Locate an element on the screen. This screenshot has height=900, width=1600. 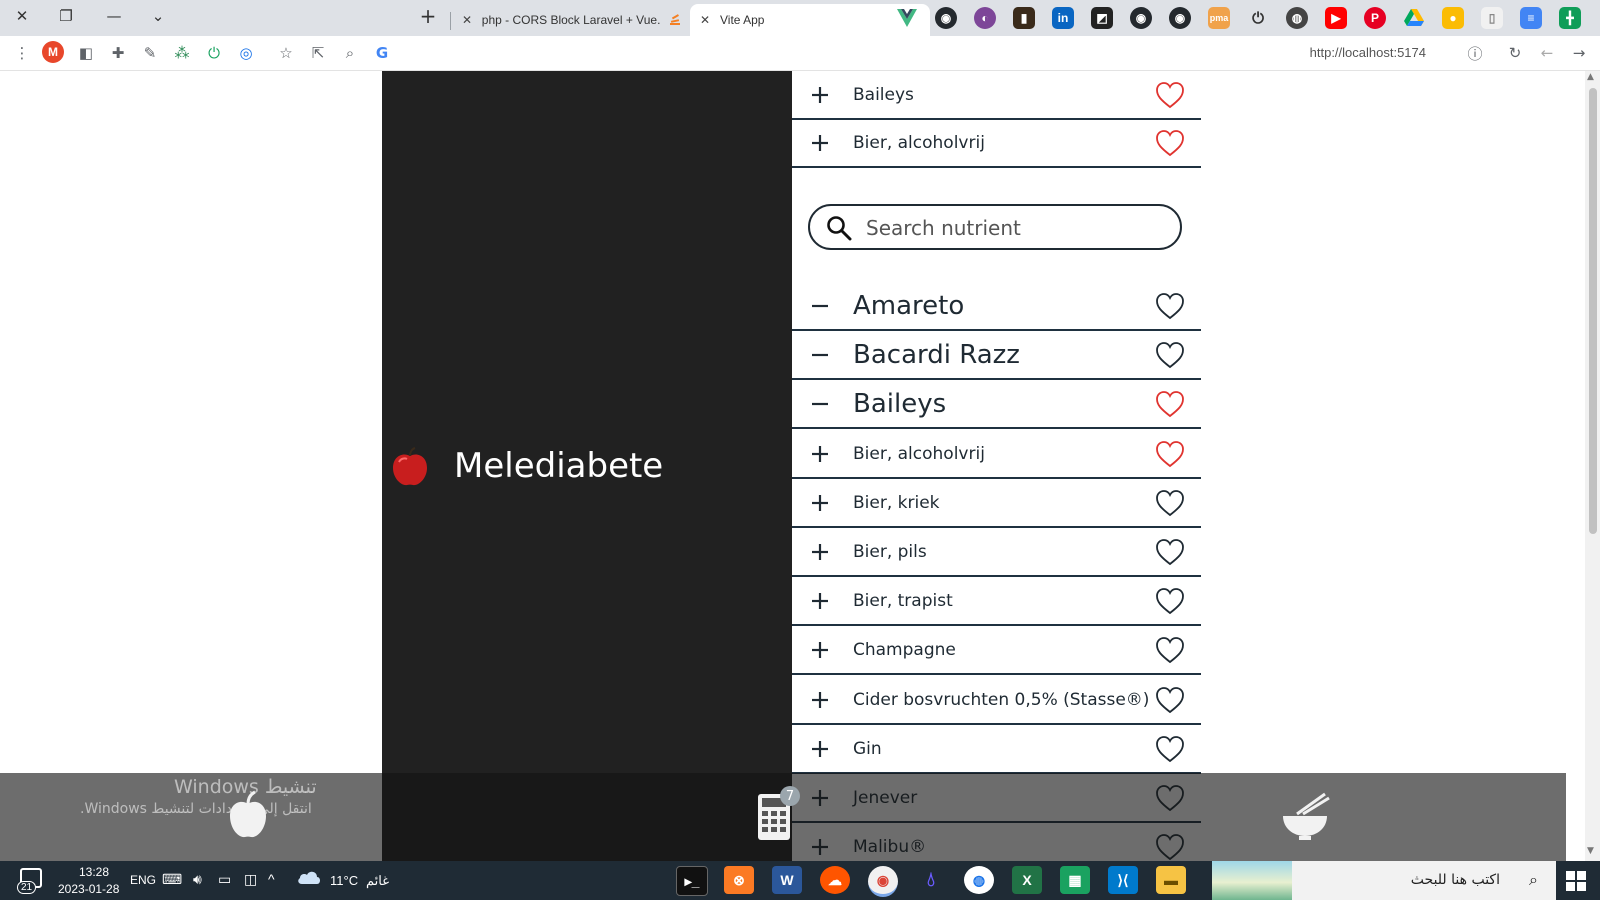
back-icon: → is located at coordinates (1579, 53).